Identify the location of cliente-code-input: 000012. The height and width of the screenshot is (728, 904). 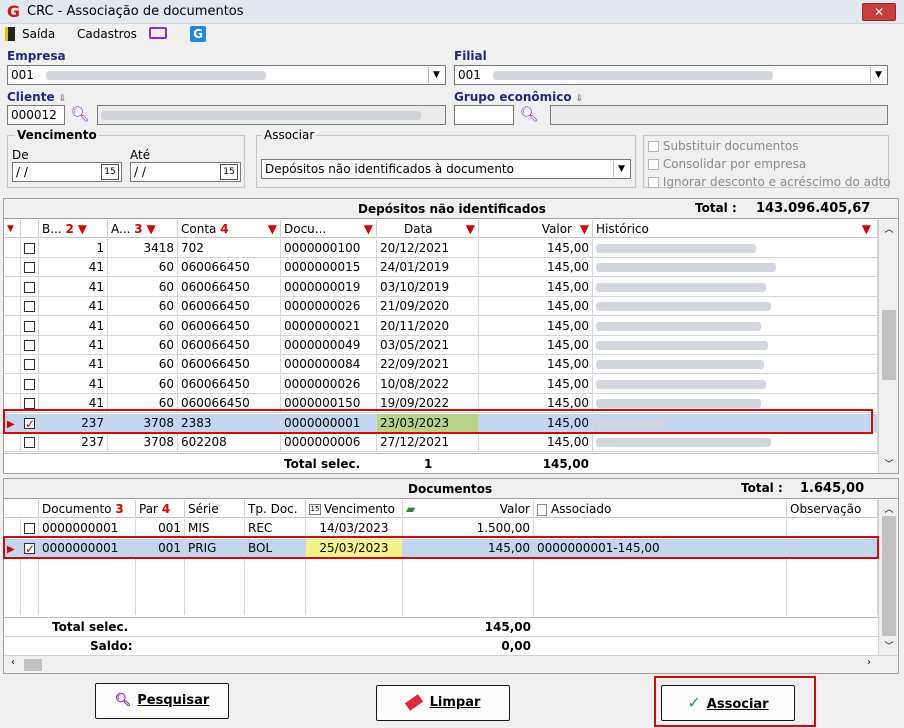
(36, 115).